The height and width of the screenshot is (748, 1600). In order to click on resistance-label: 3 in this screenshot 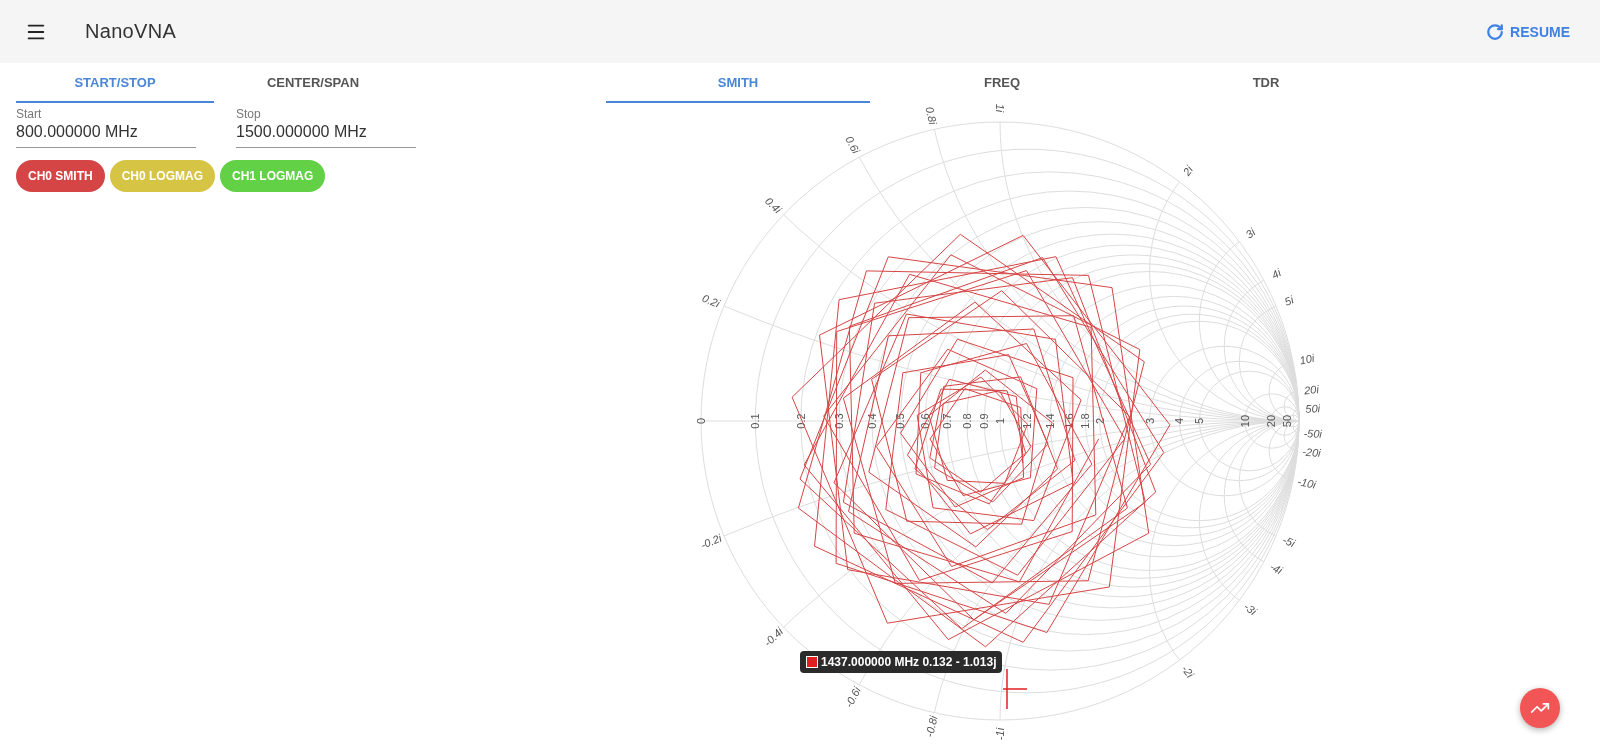, I will do `click(1149, 421)`.